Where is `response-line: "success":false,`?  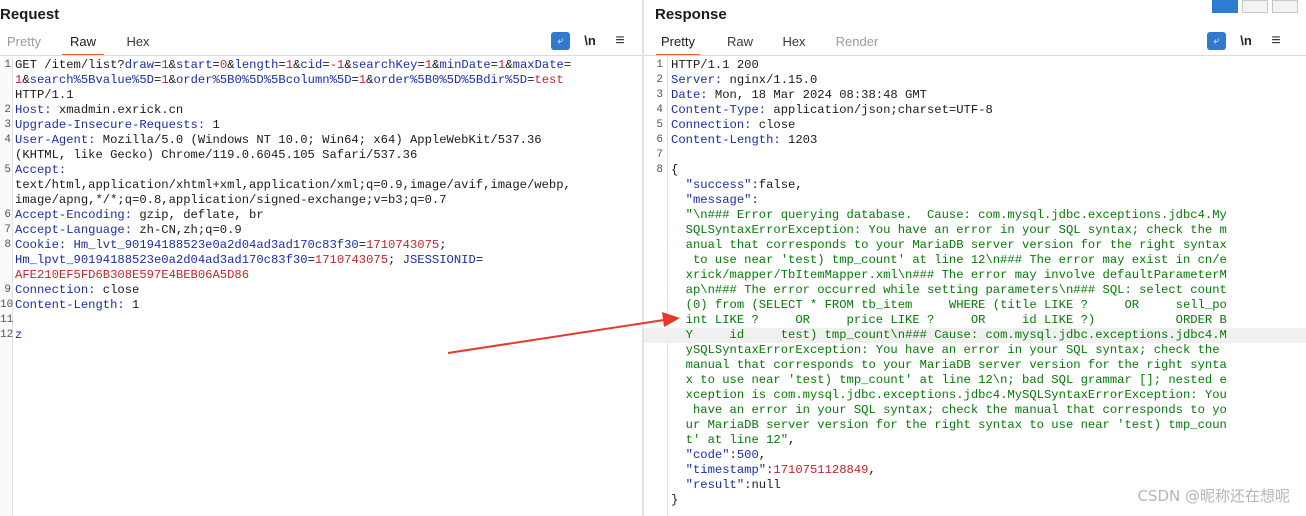 response-line: "success":false, is located at coordinates (975, 185).